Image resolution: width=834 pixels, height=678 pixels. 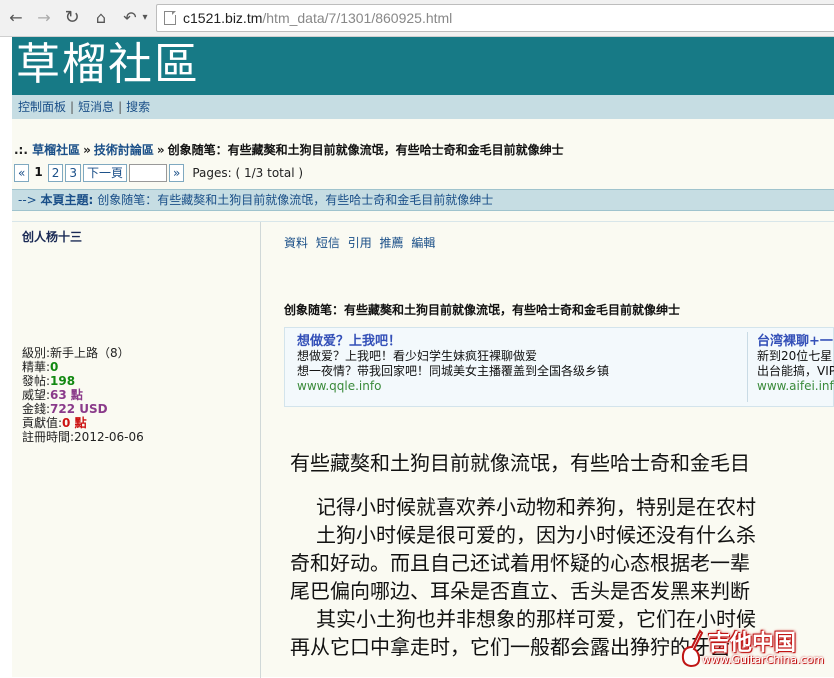 What do you see at coordinates (223, 18) in the screenshot?
I see `url-host: c1521.biz.tm` at bounding box center [223, 18].